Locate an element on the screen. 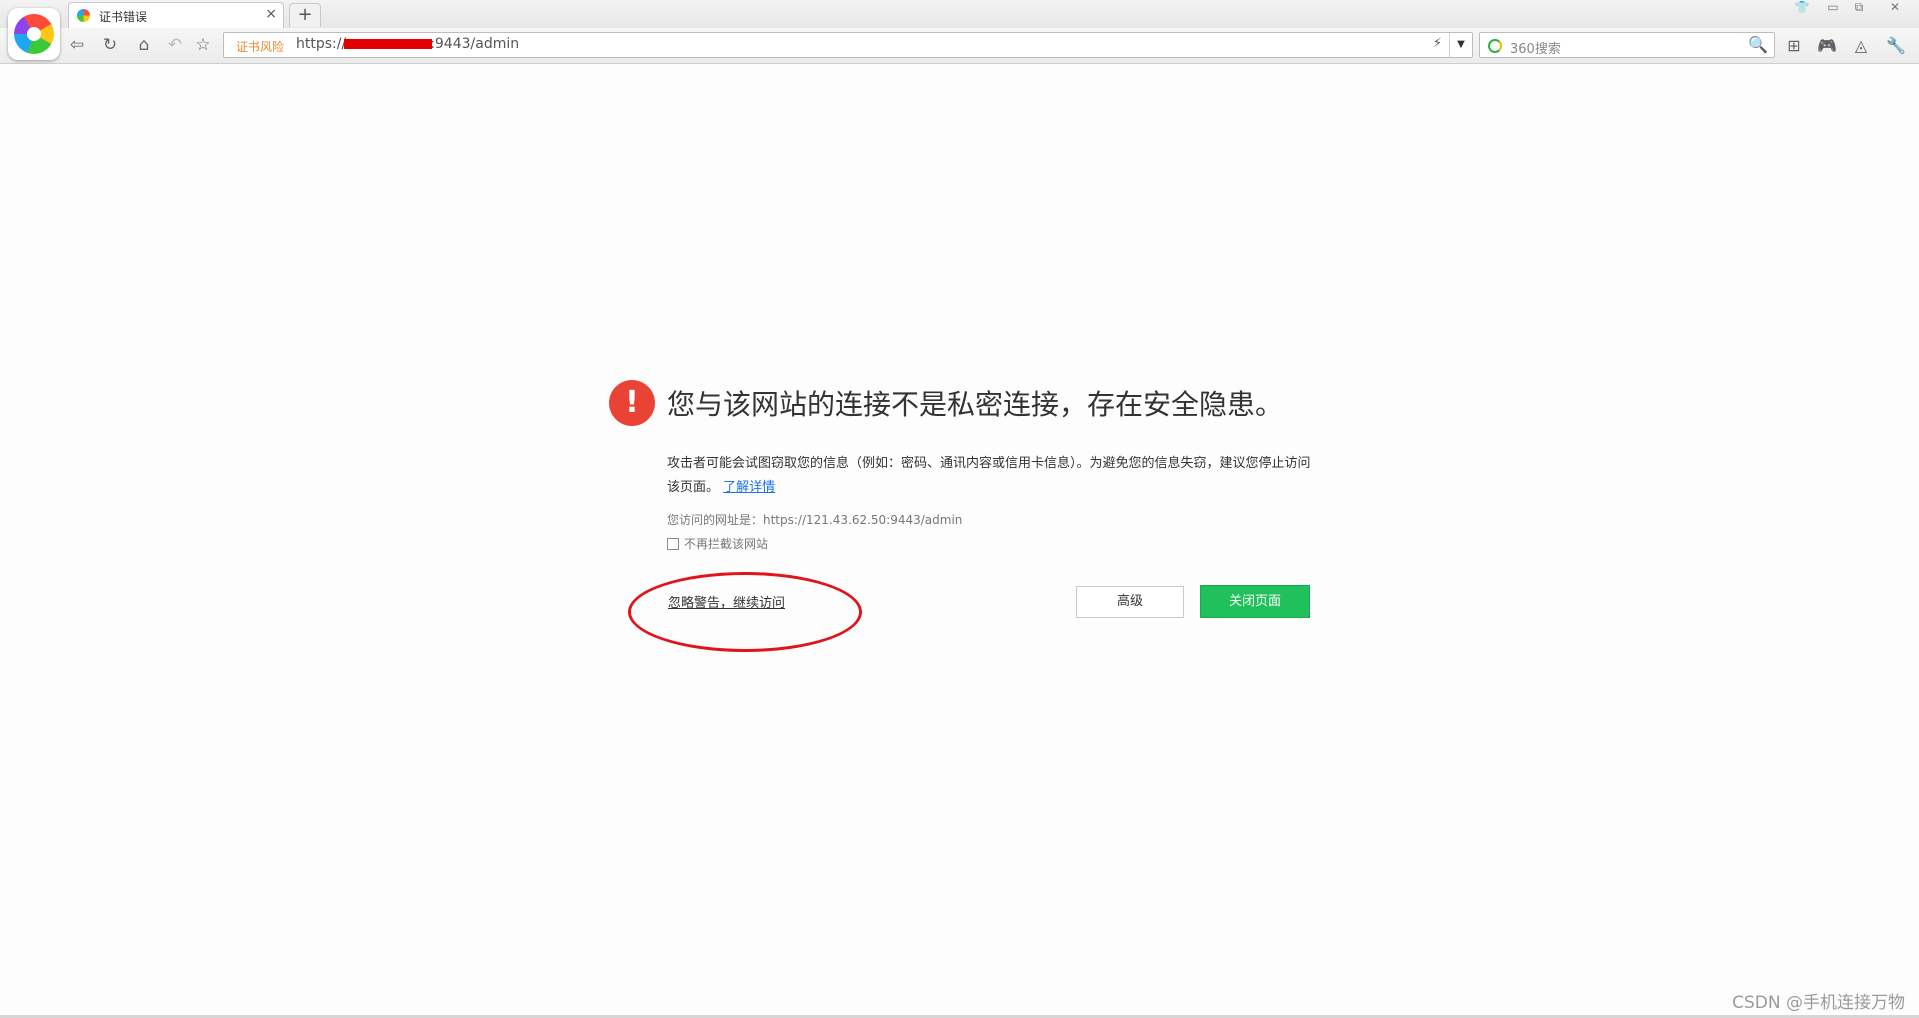 The image size is (1919, 1018). annotation-circle is located at coordinates (745, 612).